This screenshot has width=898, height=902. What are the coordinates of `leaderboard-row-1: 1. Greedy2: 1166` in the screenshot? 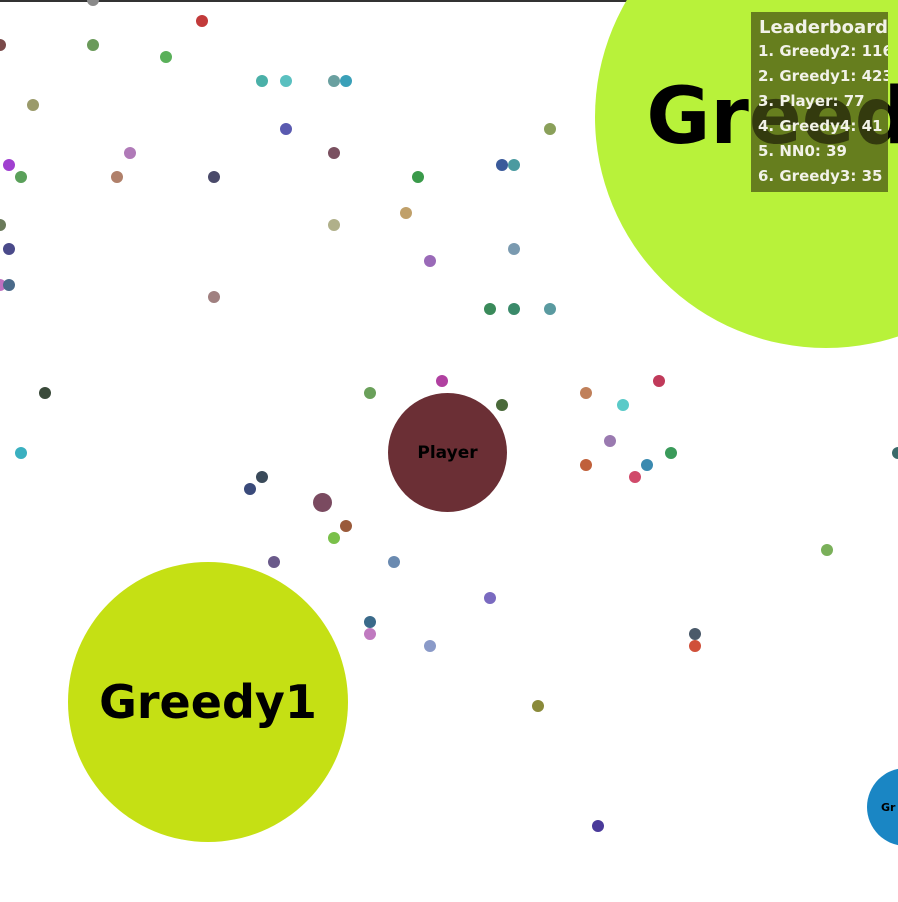 It's located at (823, 51).